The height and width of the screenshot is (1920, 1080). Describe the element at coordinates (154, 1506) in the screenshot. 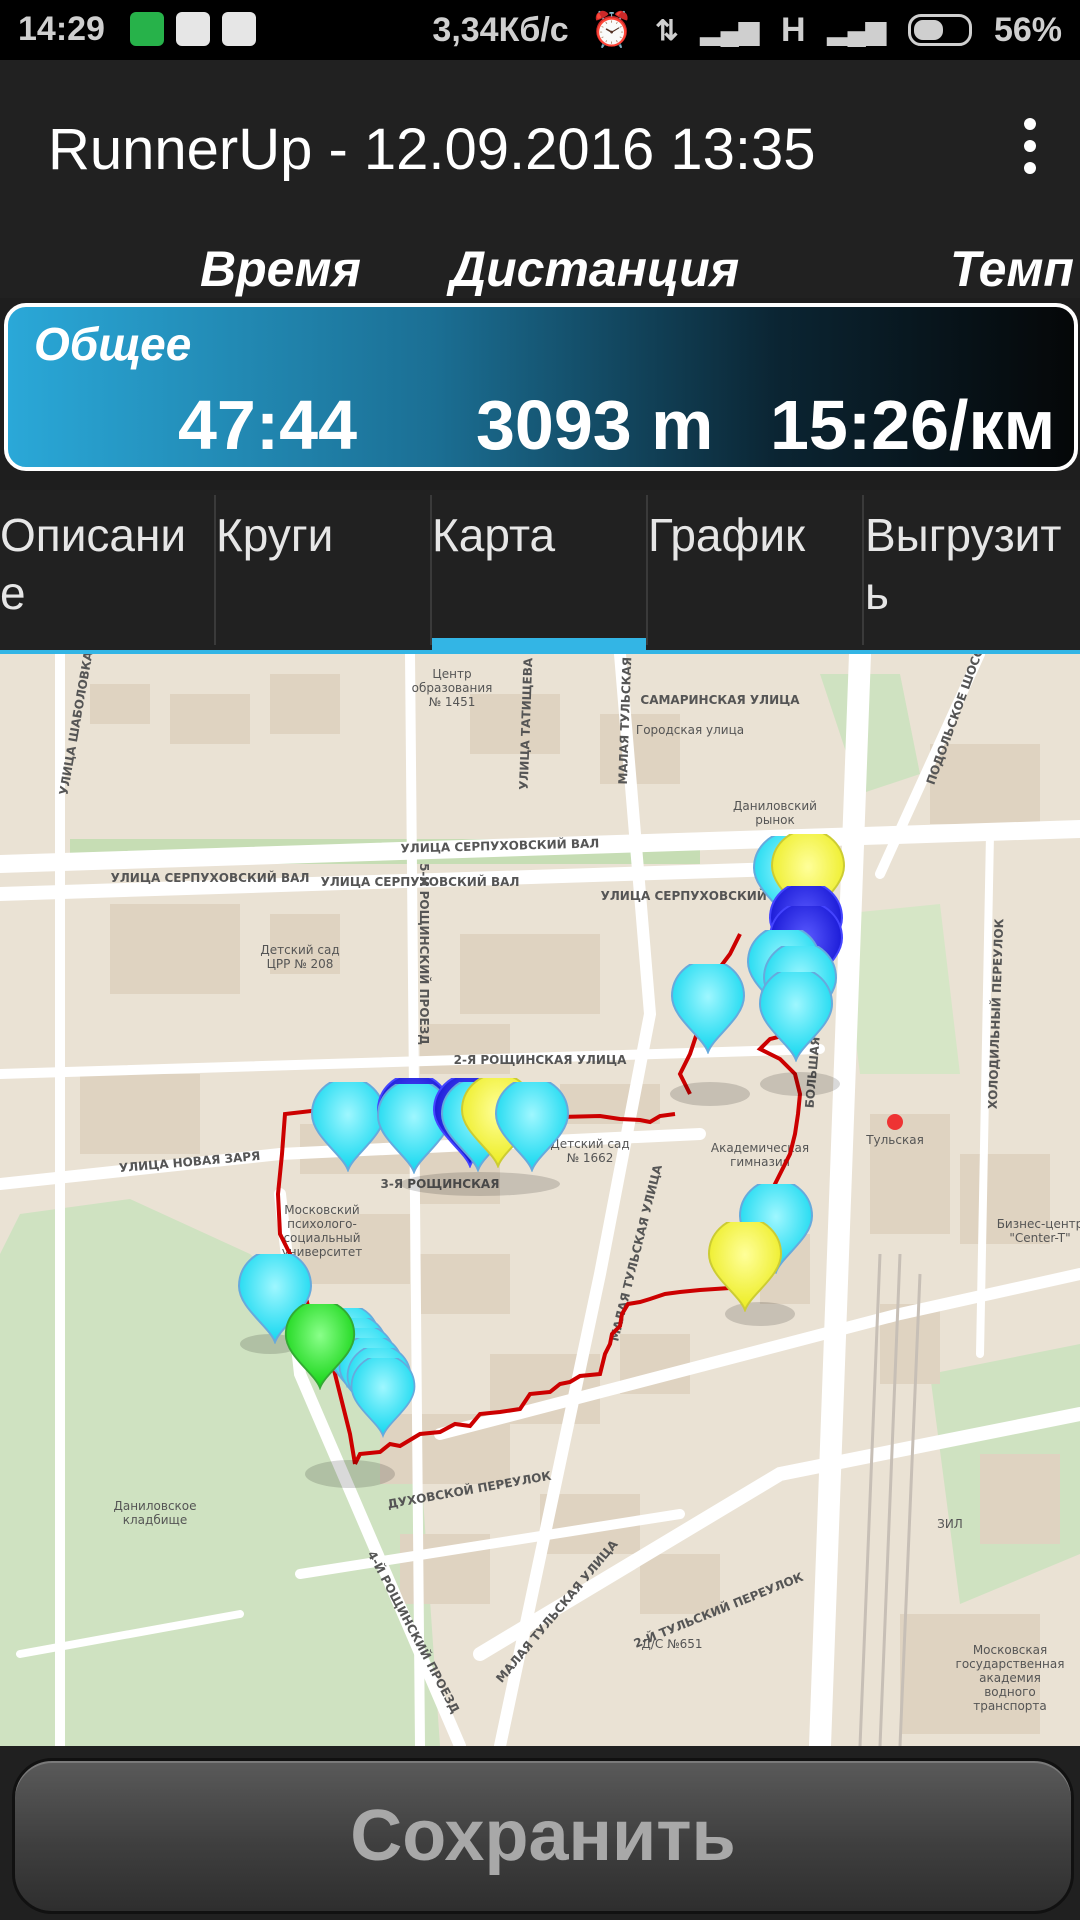

I see `map-label: Даниловское` at that location.